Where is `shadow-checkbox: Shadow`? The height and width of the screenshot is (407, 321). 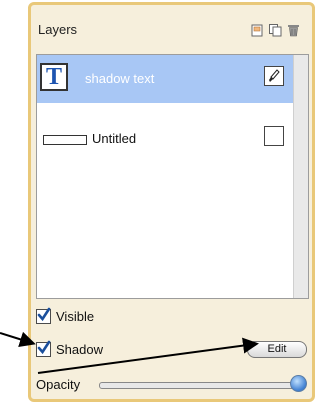 shadow-checkbox: Shadow is located at coordinates (69, 348).